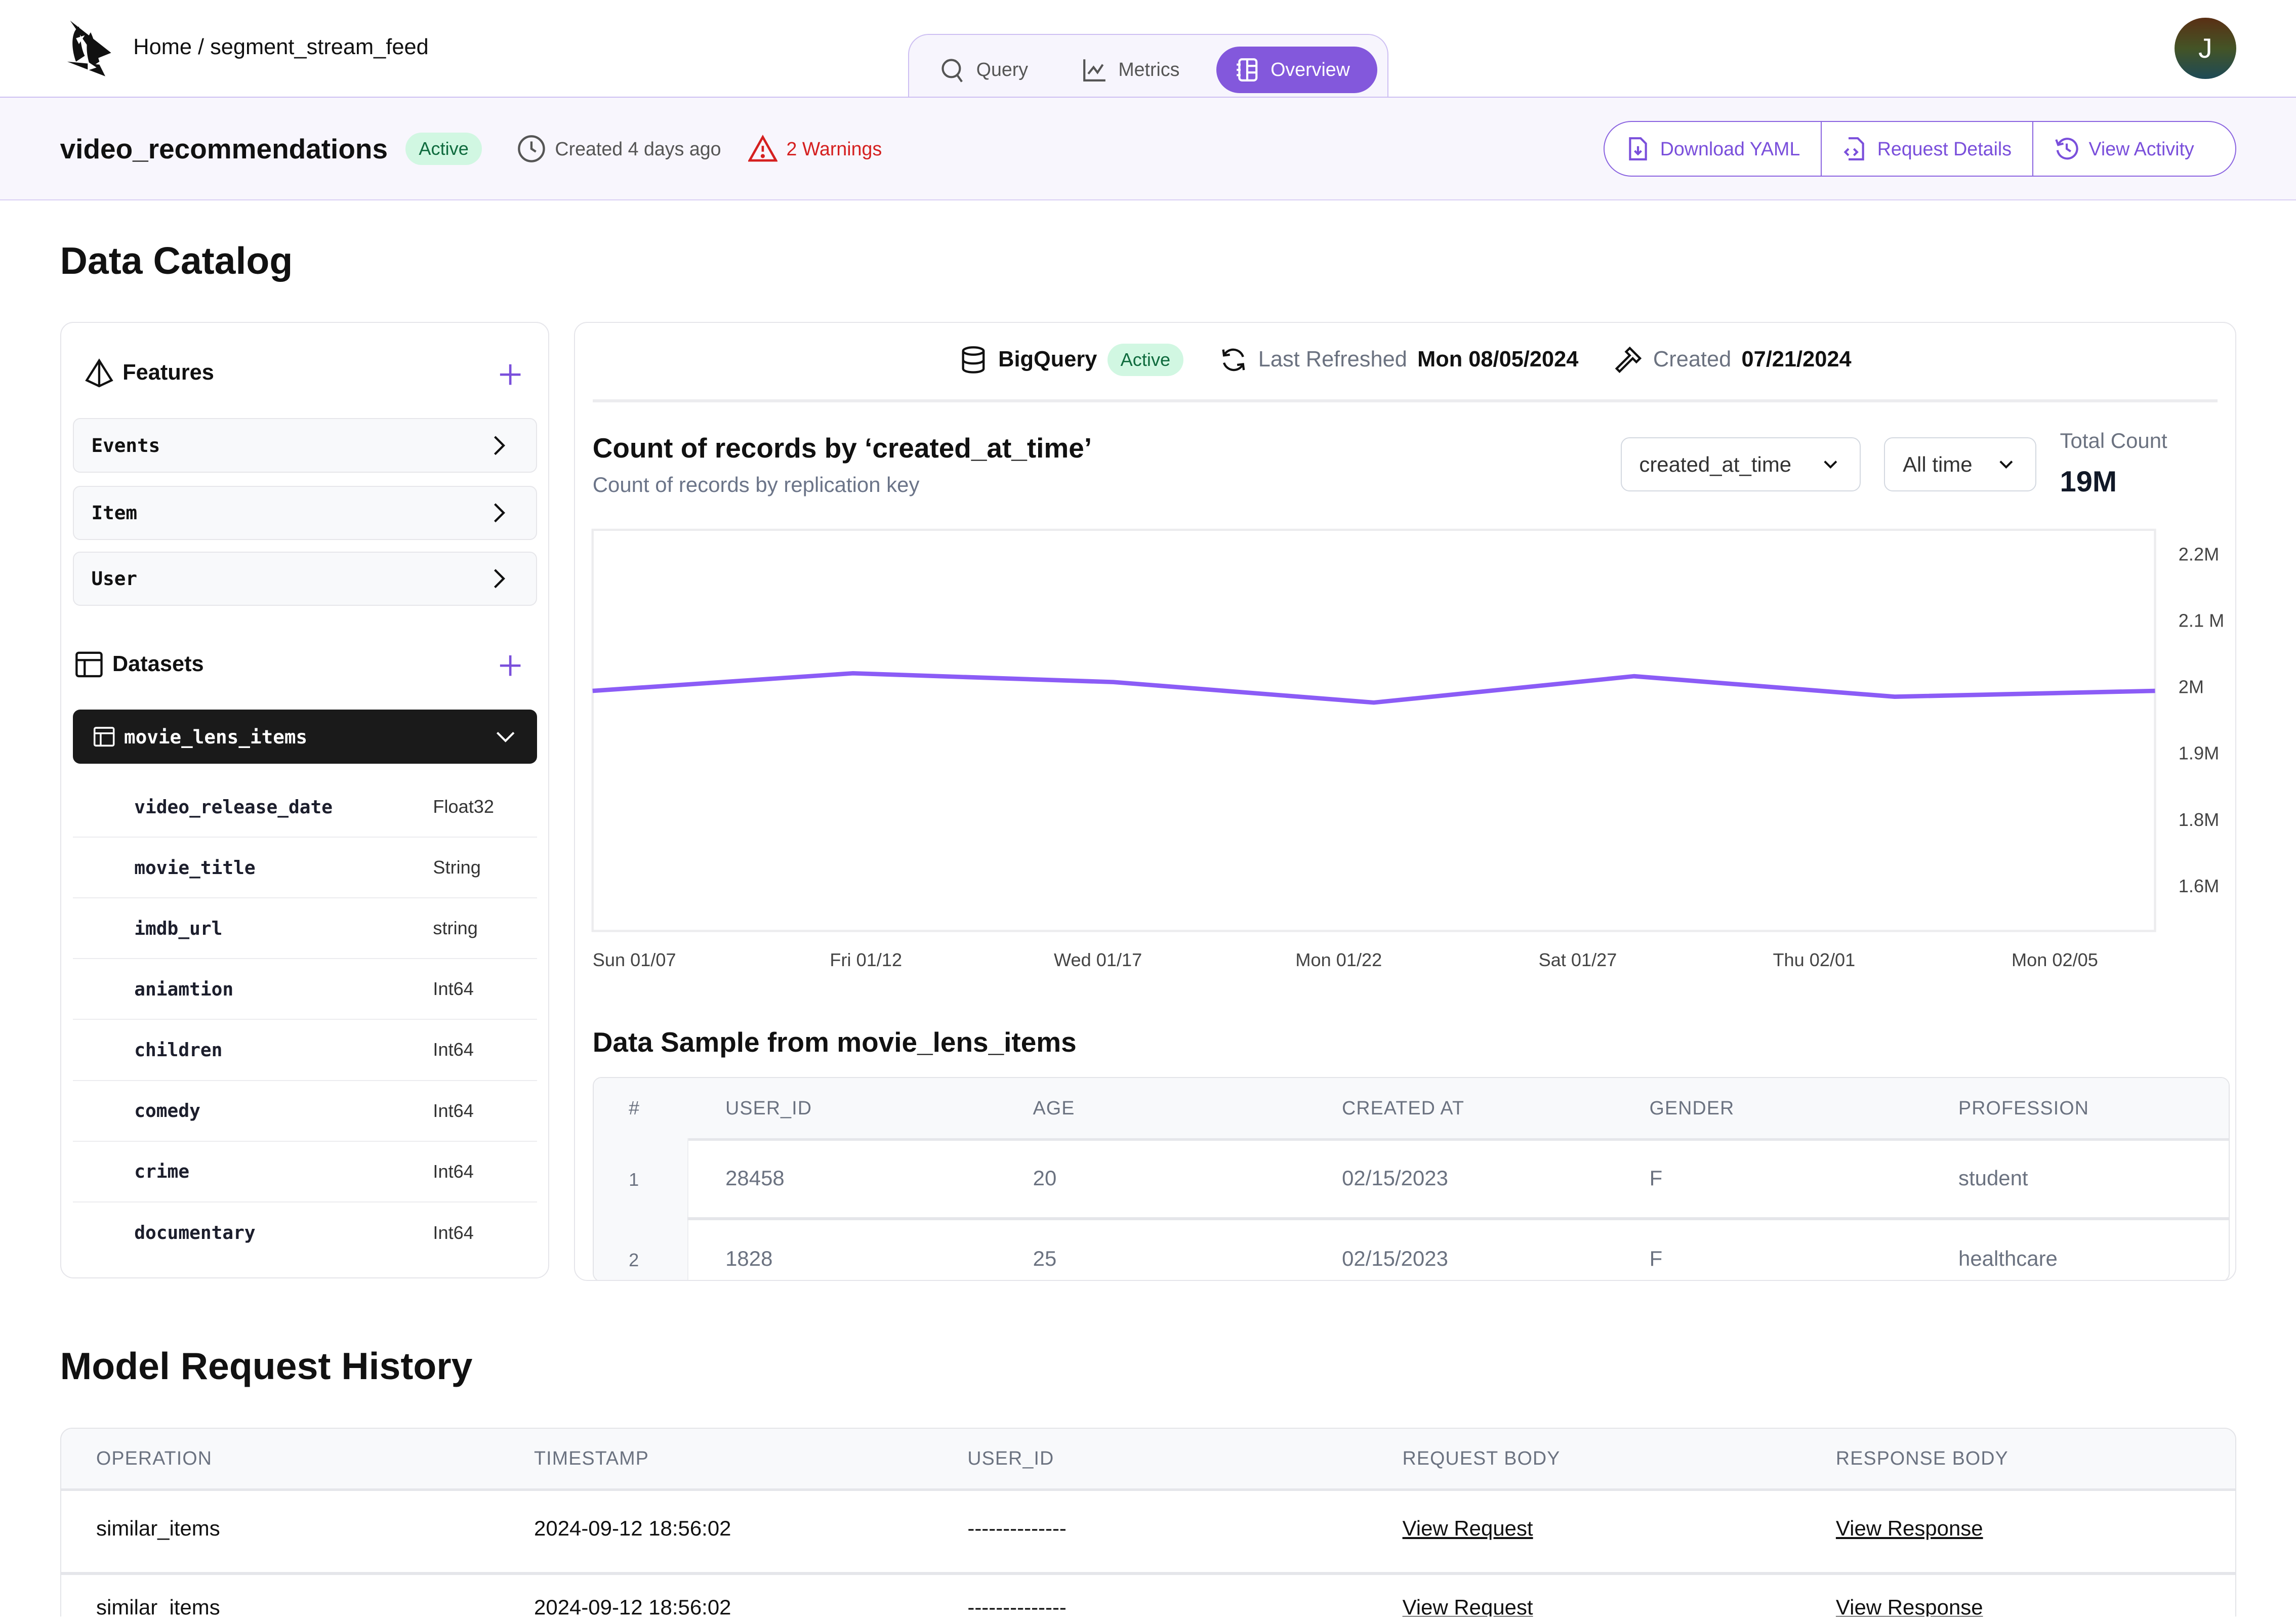 This screenshot has width=2296, height=1617. What do you see at coordinates (184, 989) in the screenshot?
I see `column-name: aniamtion` at bounding box center [184, 989].